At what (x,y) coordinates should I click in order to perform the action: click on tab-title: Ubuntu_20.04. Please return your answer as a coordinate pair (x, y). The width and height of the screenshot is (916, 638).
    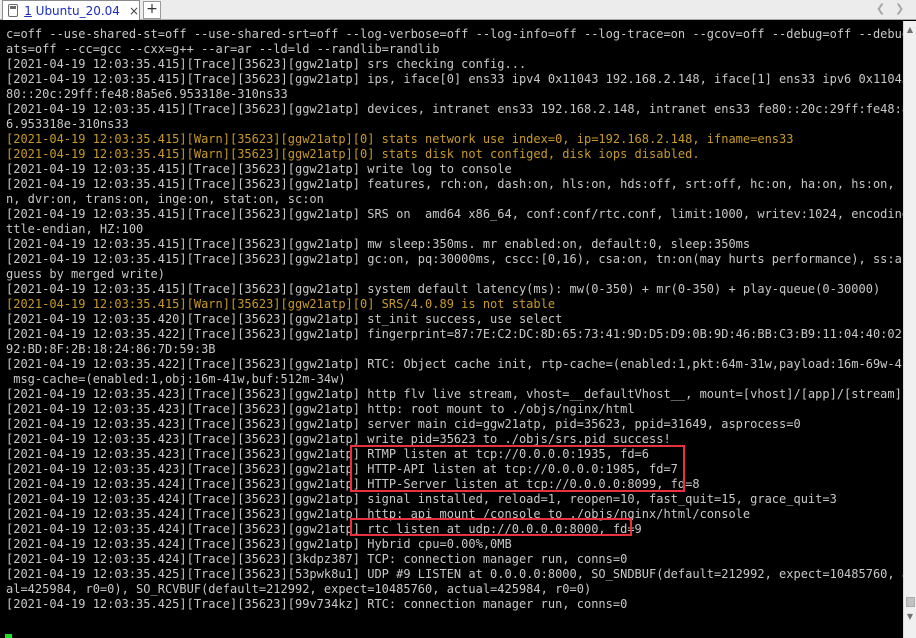
    Looking at the image, I should click on (77, 10).